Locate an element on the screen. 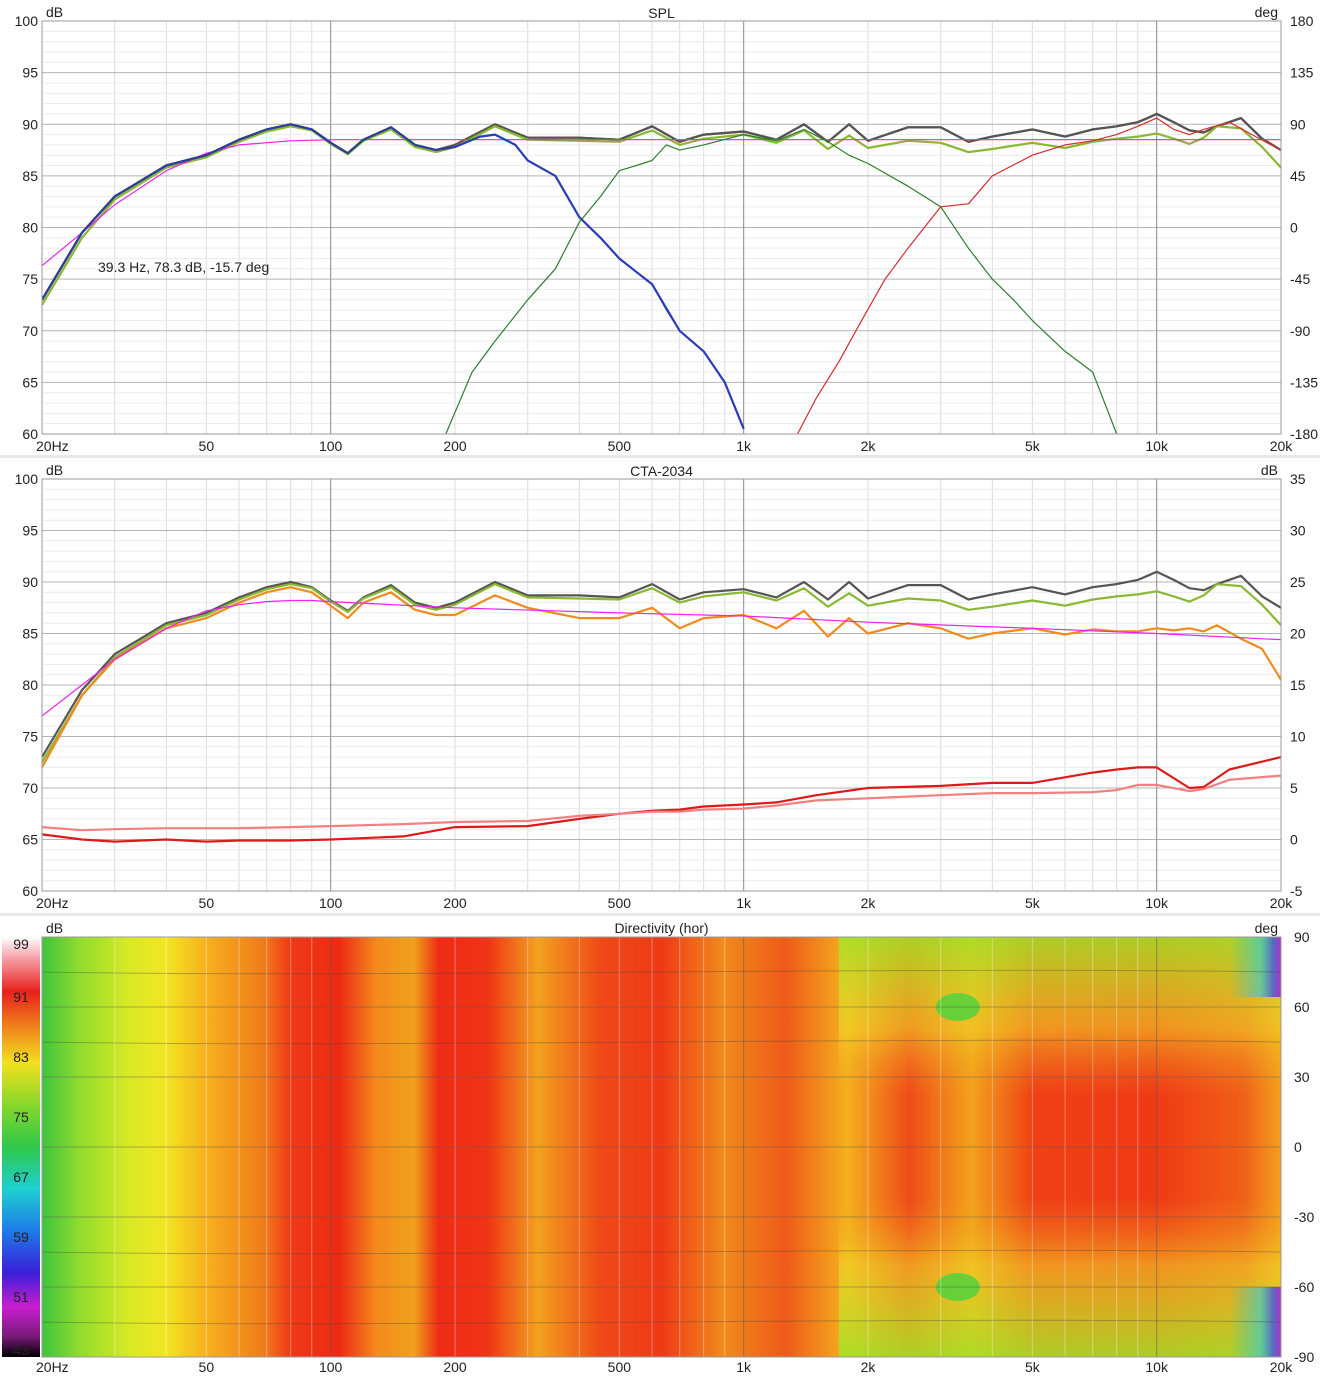 Image resolution: width=1320 pixels, height=1381 pixels. y-right-tick-label: 25 is located at coordinates (1298, 582).